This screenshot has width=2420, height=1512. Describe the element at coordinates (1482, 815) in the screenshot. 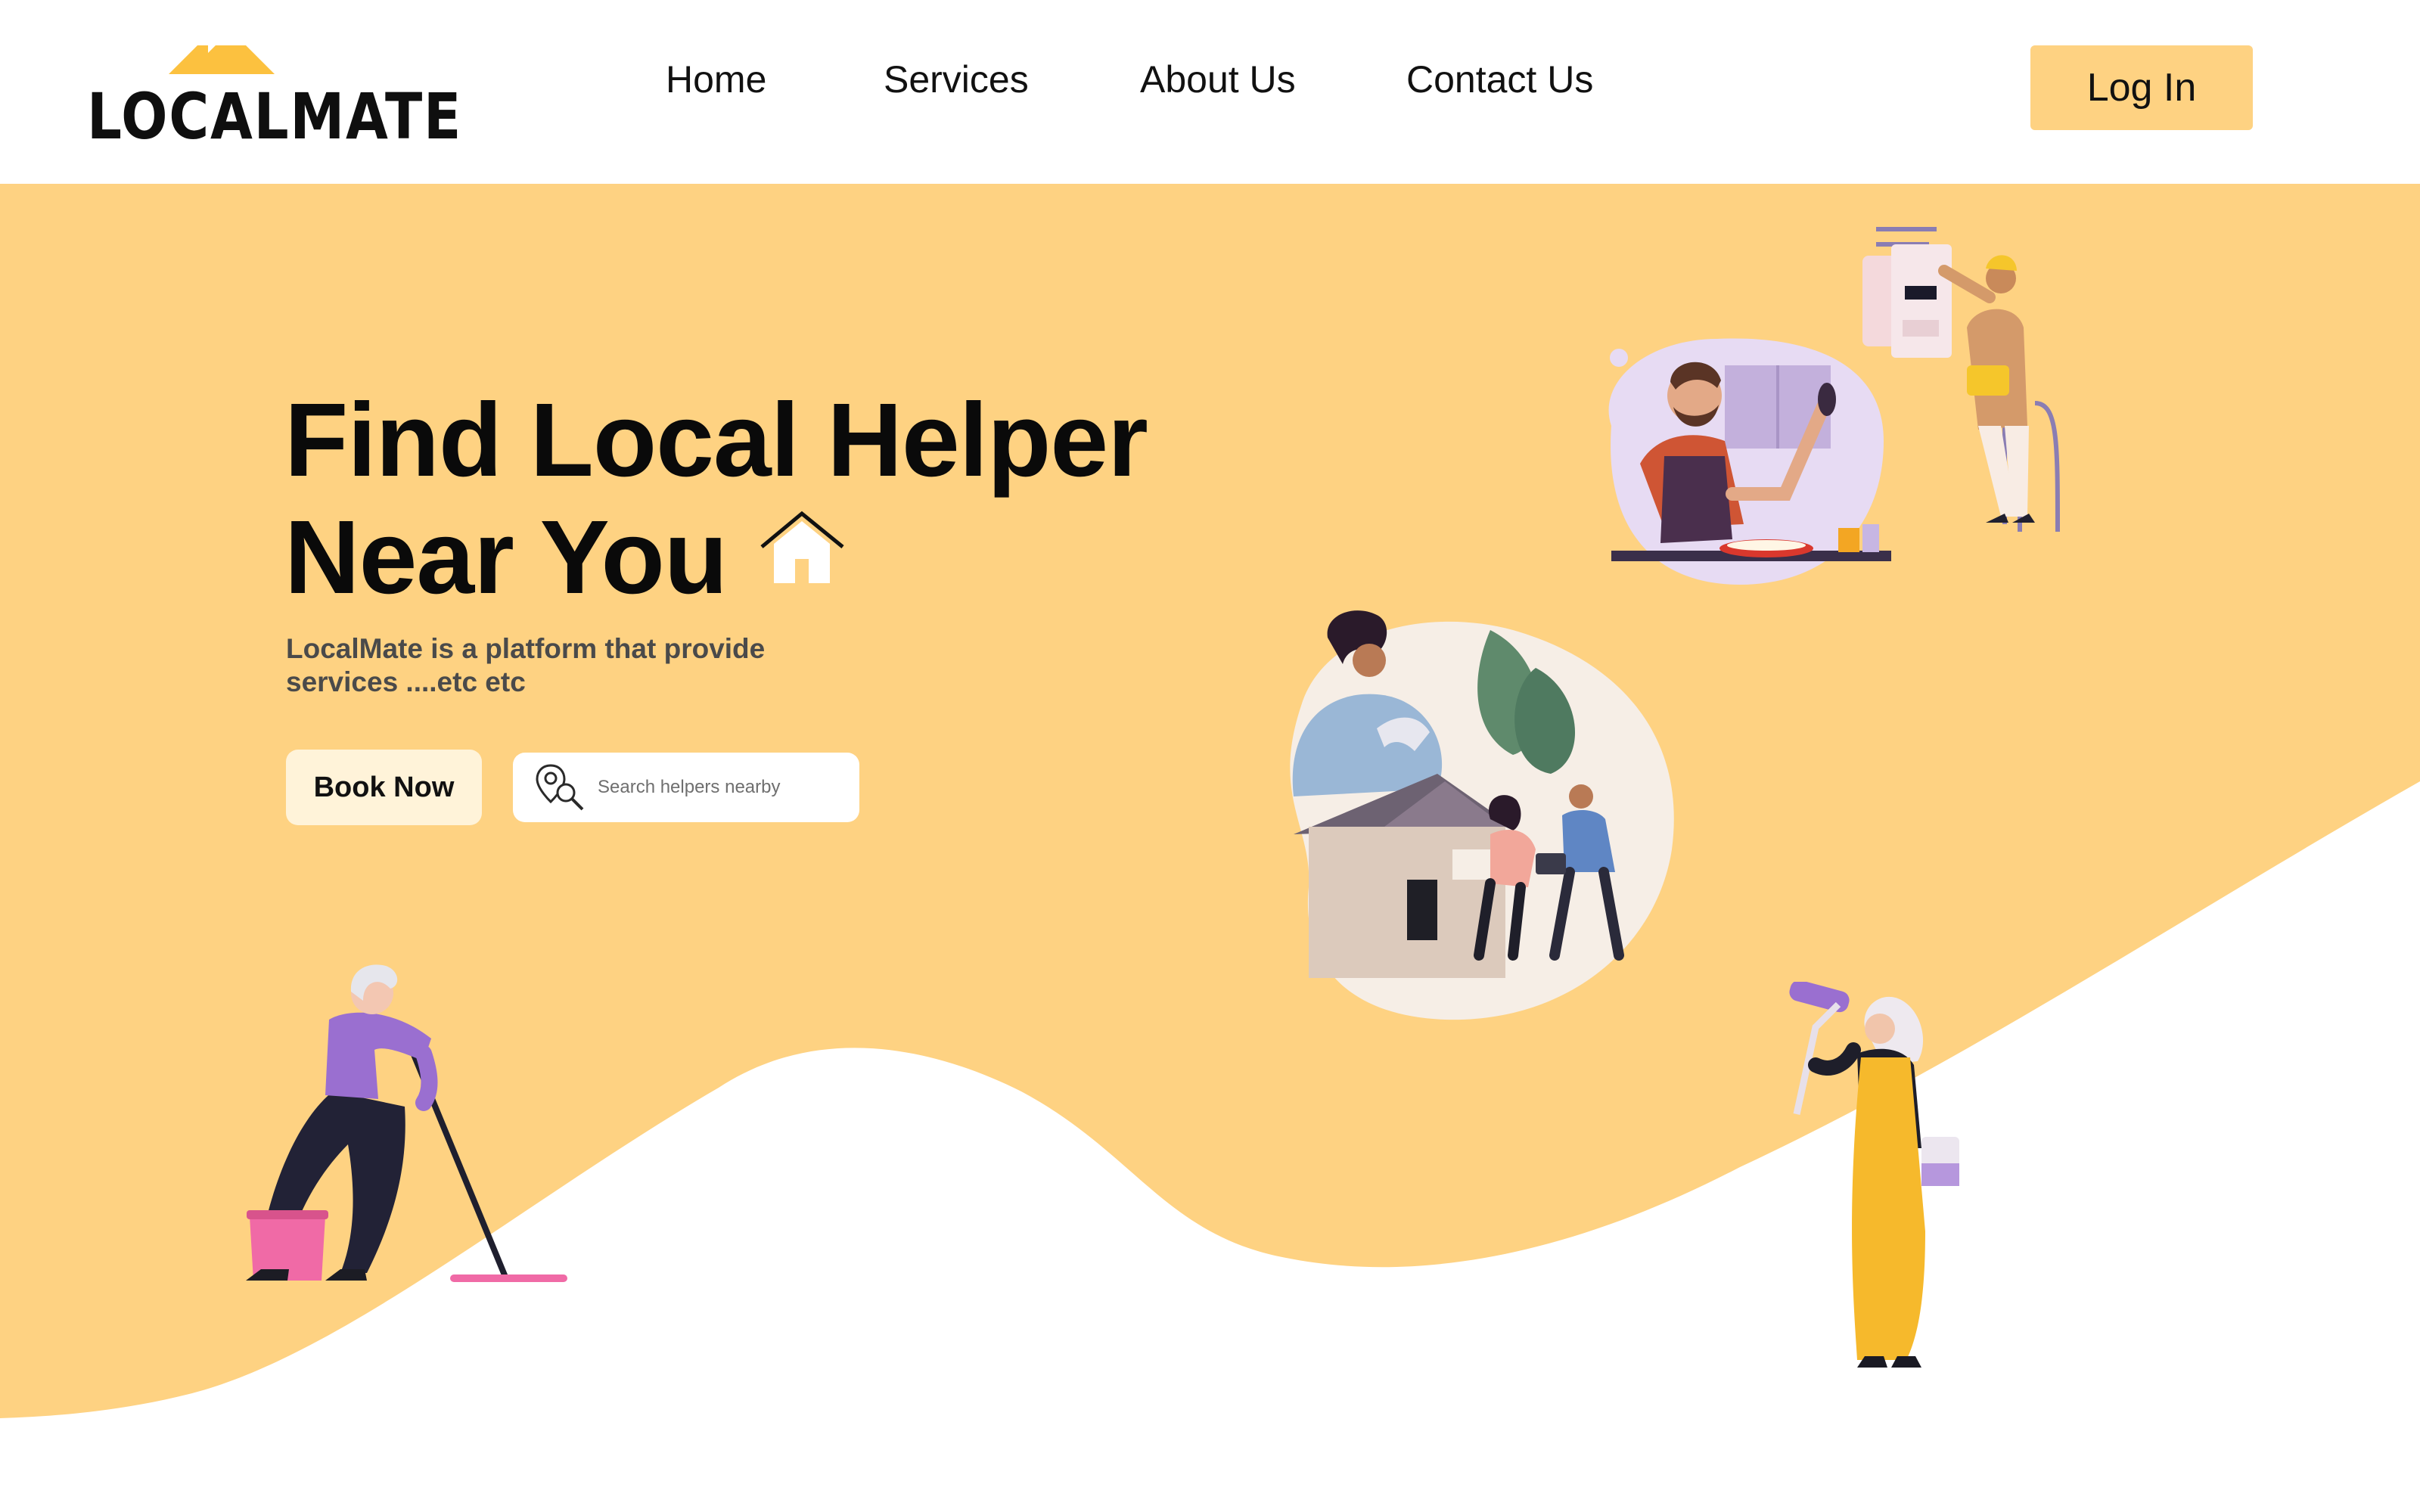

I see `family-home-illustration` at that location.